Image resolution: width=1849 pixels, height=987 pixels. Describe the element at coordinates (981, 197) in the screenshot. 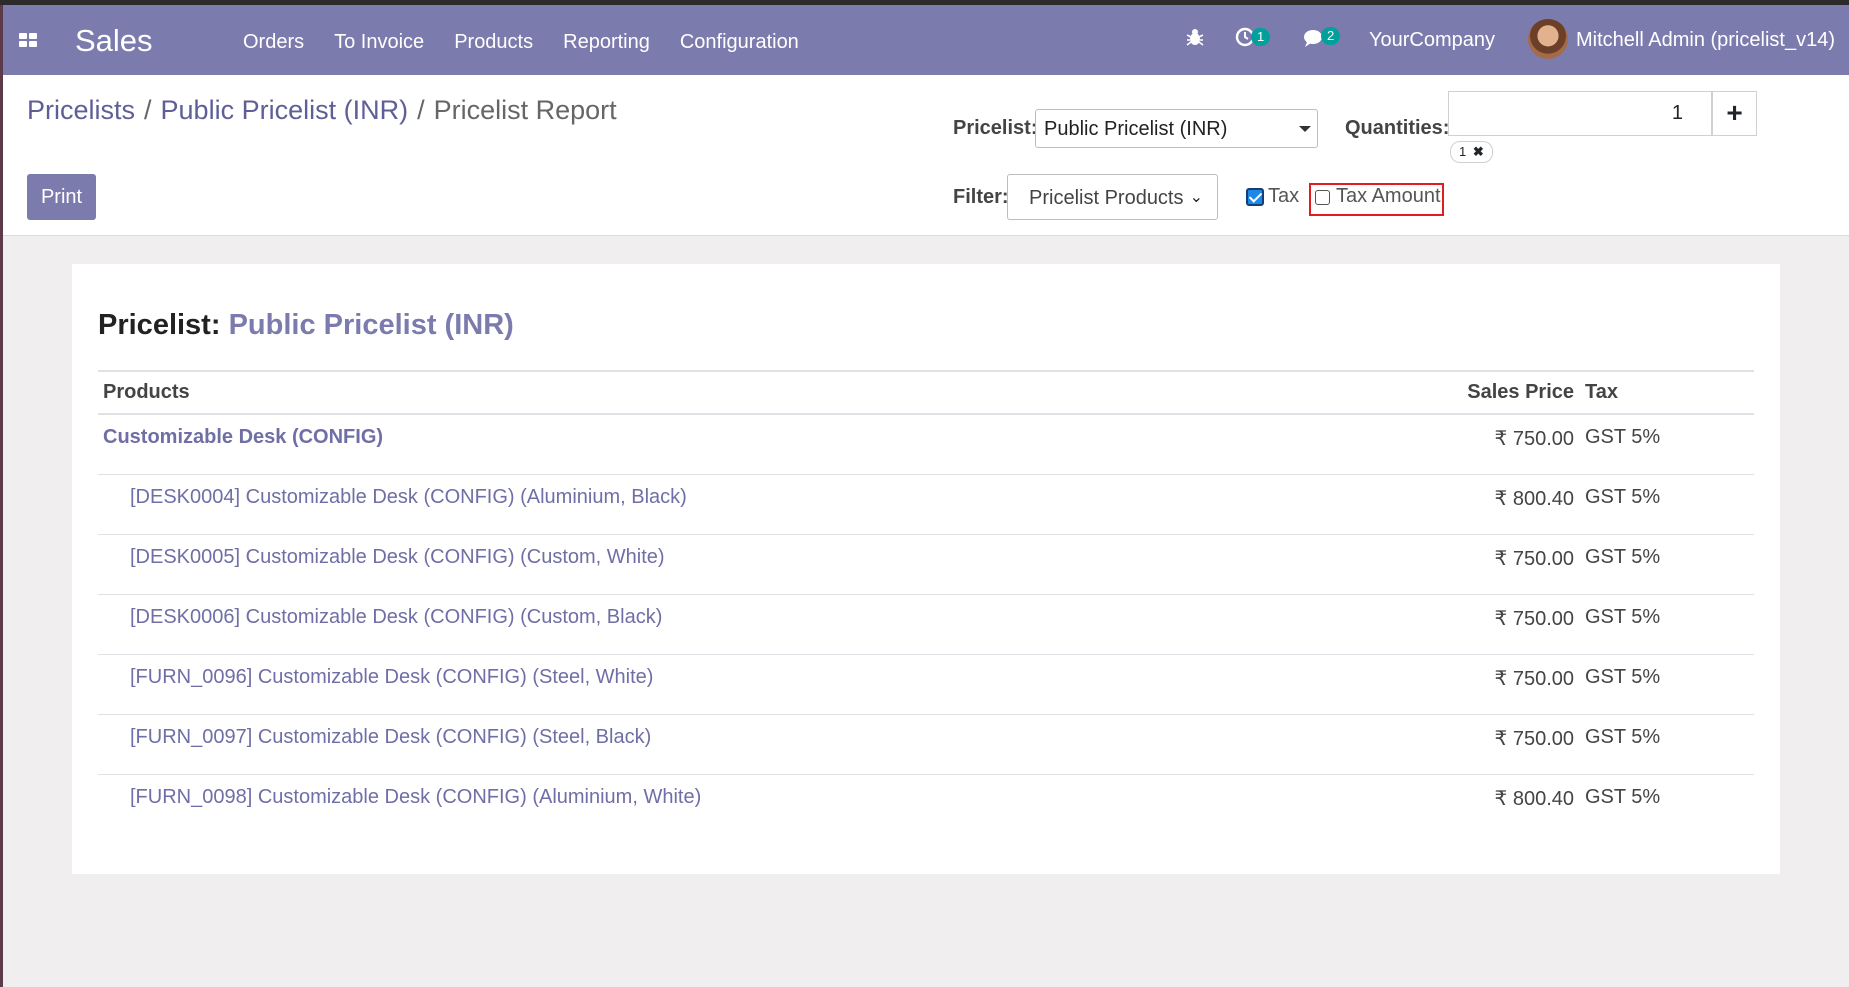

I see `filter-label: Filter:` at that location.